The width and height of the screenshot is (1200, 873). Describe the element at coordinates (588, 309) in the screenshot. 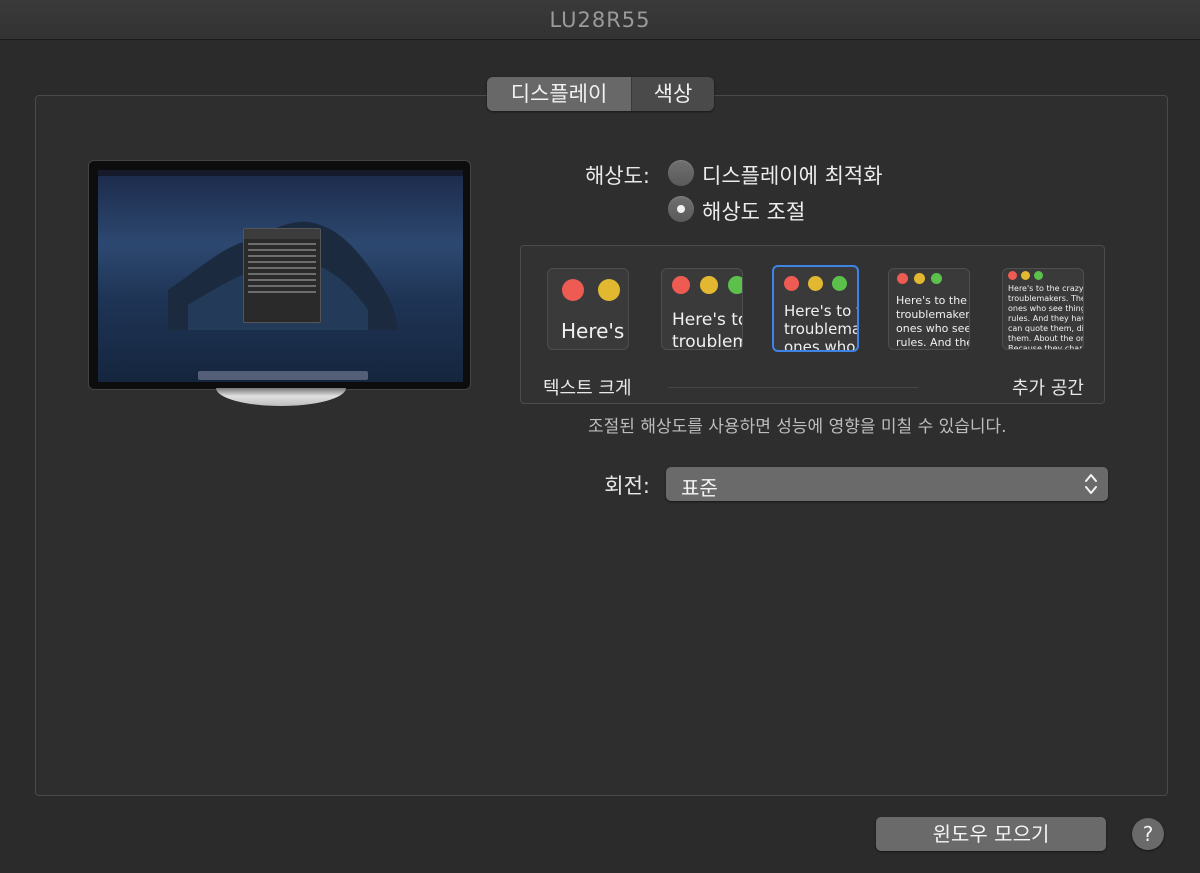

I see `scale-option-1: Here's` at that location.